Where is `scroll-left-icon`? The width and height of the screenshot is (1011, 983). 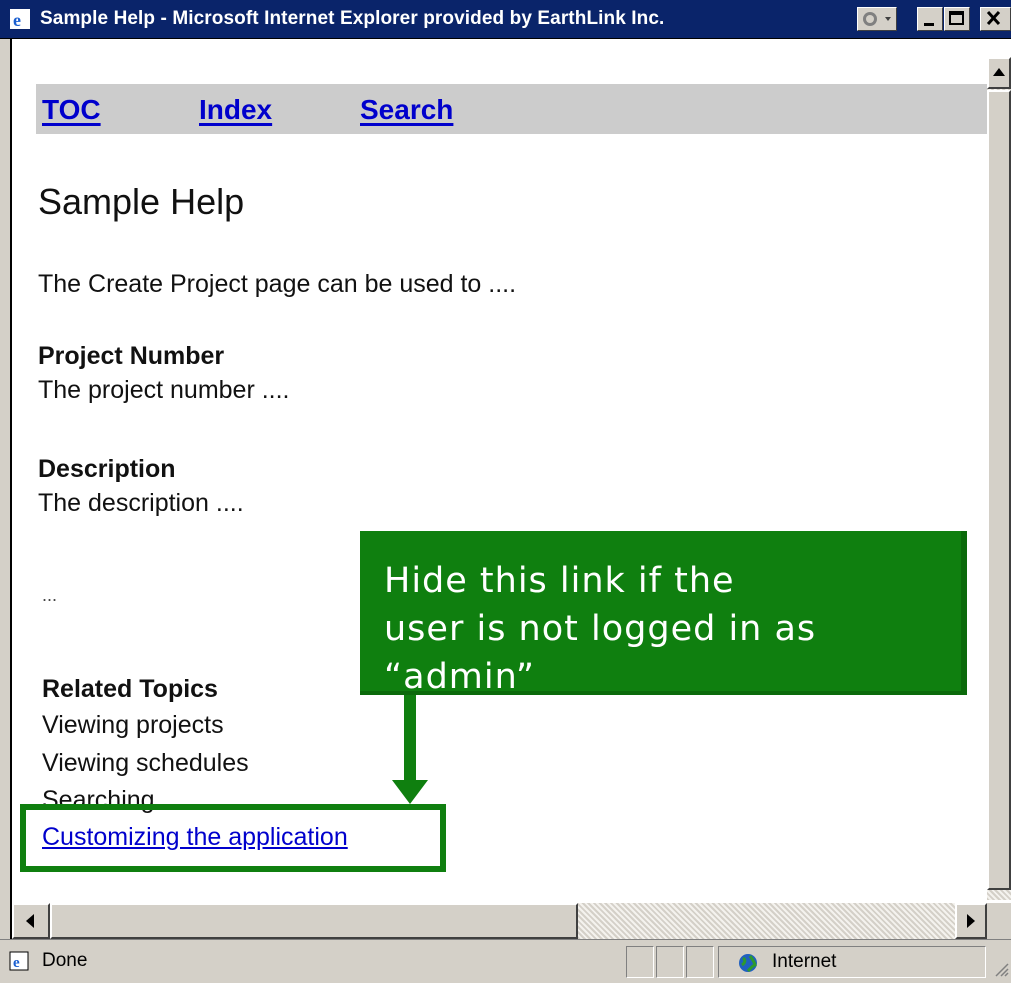
scroll-left-icon is located at coordinates (30, 921).